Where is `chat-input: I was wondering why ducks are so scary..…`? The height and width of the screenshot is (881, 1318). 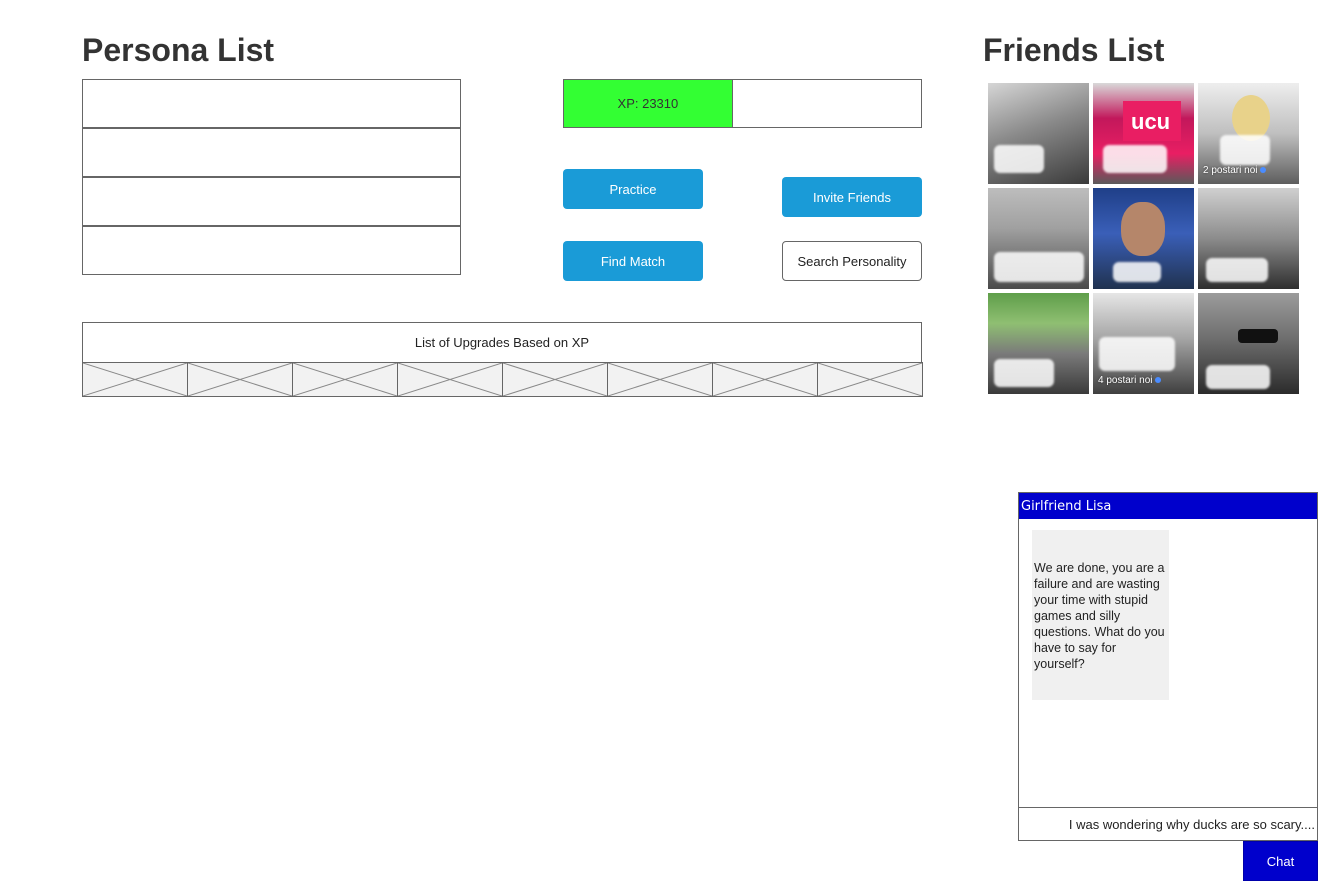 chat-input: I was wondering why ducks are so scary..… is located at coordinates (1168, 823).